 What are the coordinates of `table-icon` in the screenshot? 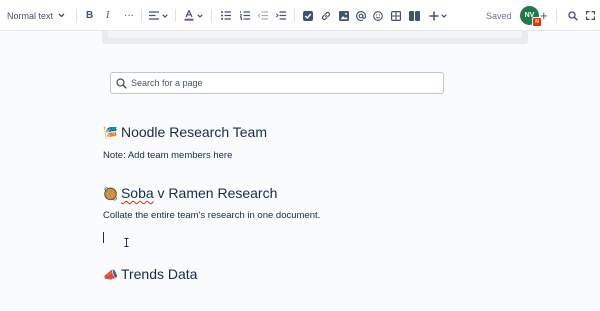 It's located at (396, 15).